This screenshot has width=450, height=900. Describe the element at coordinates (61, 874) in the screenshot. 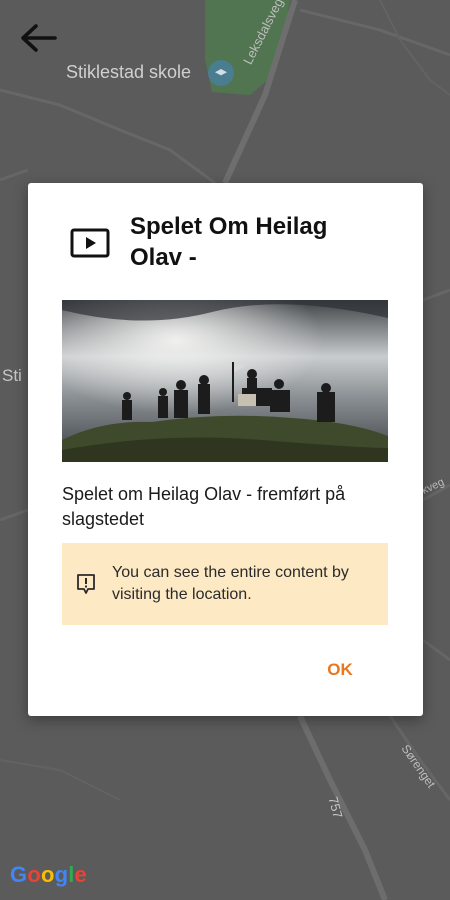

I see `google-letter: g` at that location.